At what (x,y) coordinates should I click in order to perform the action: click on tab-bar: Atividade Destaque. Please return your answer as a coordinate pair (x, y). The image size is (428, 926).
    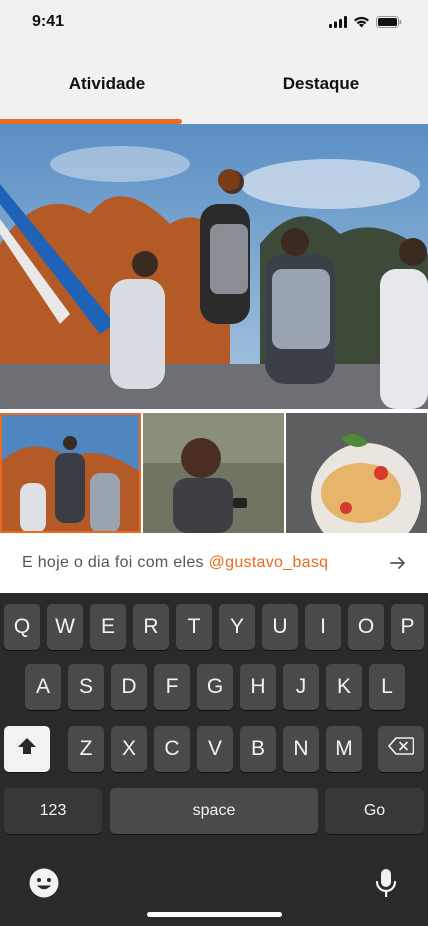
    Looking at the image, I should click on (214, 84).